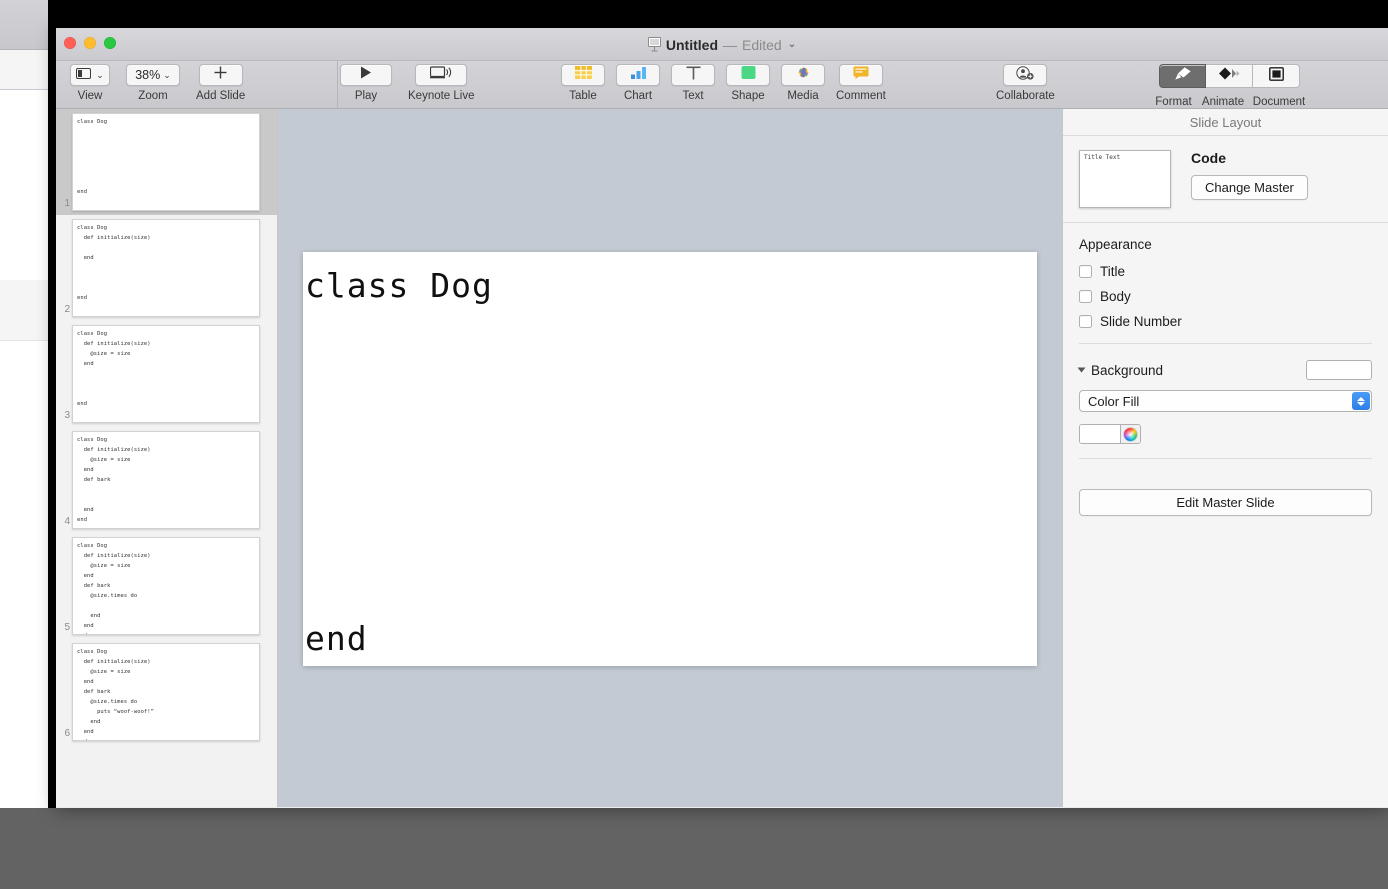  What do you see at coordinates (1081, 370) in the screenshot?
I see `triangle-down-icon` at bounding box center [1081, 370].